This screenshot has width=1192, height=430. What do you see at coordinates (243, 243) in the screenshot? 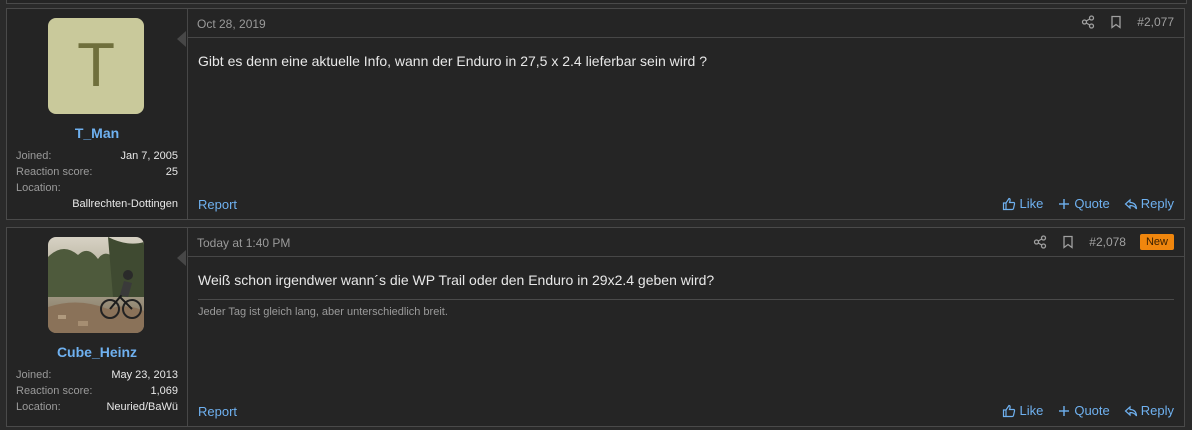
I see `post-date: Today at 1:40 PM` at bounding box center [243, 243].